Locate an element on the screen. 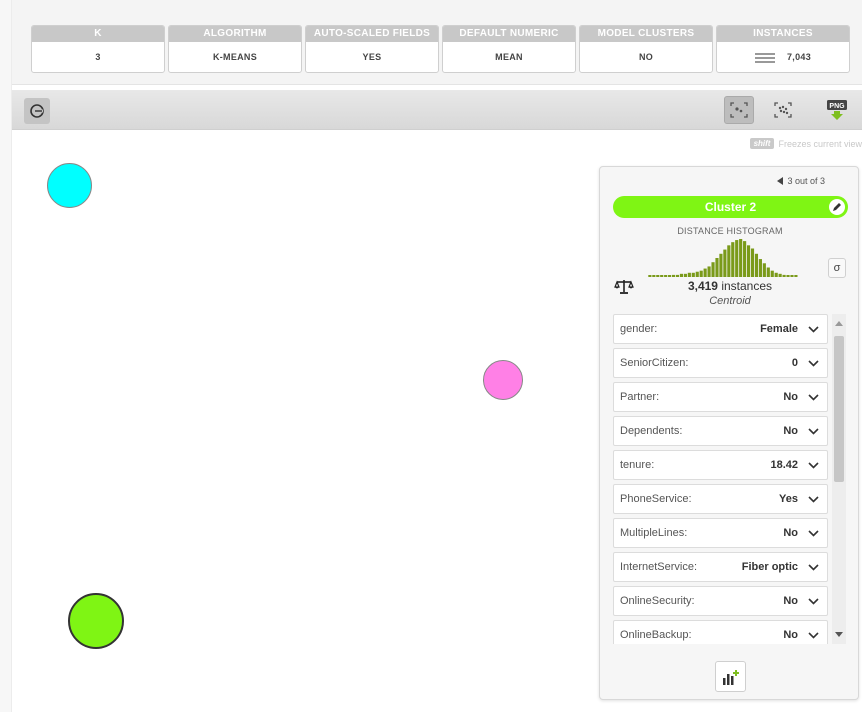 This screenshot has height=712, width=862. field-row-tenure: tenure: 18.42 is located at coordinates (720, 465).